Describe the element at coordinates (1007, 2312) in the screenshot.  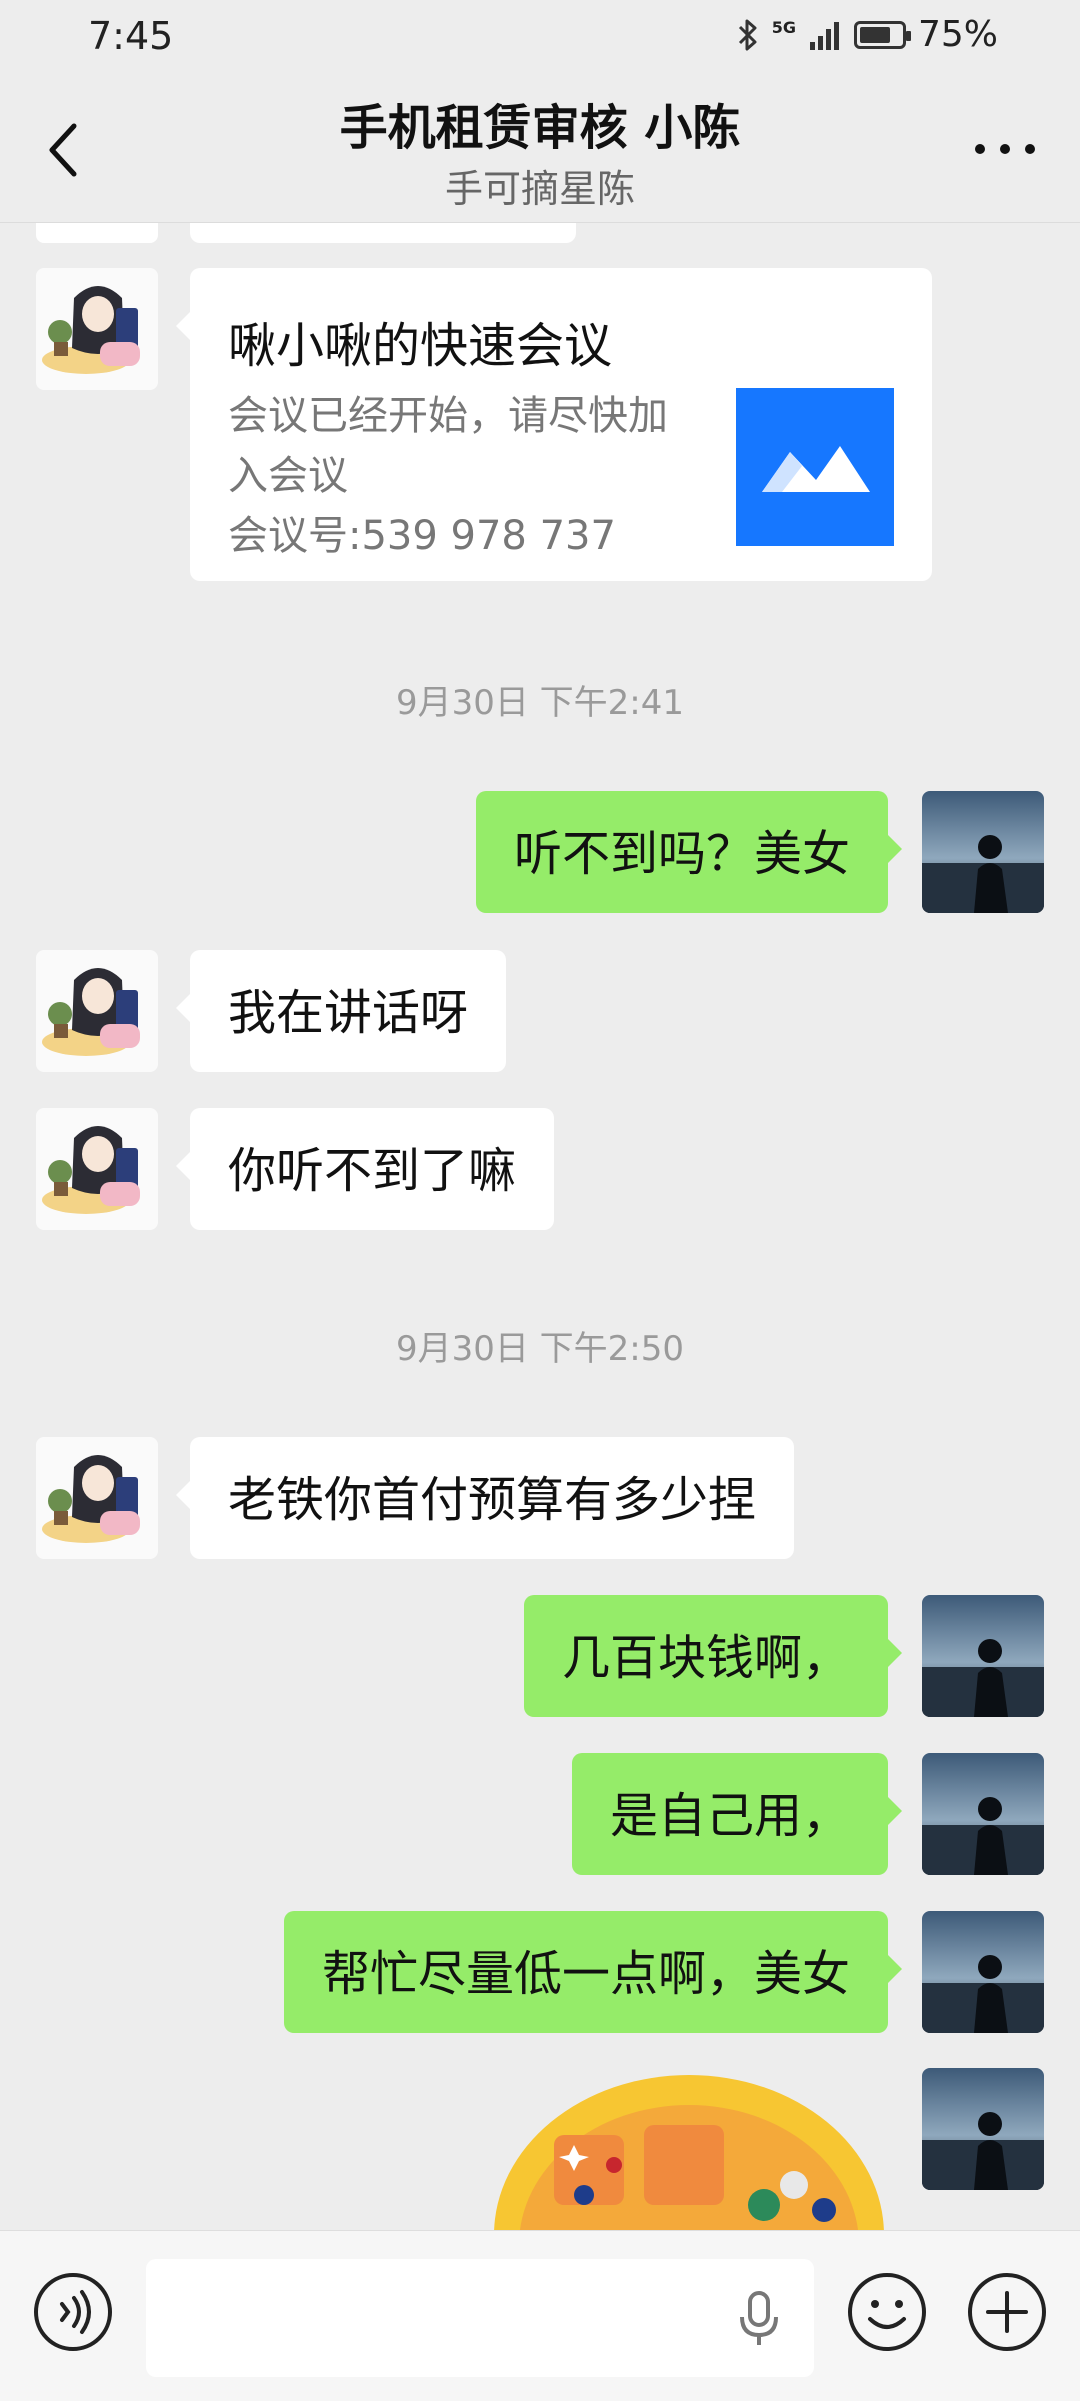
I see `plus-more-icon` at that location.